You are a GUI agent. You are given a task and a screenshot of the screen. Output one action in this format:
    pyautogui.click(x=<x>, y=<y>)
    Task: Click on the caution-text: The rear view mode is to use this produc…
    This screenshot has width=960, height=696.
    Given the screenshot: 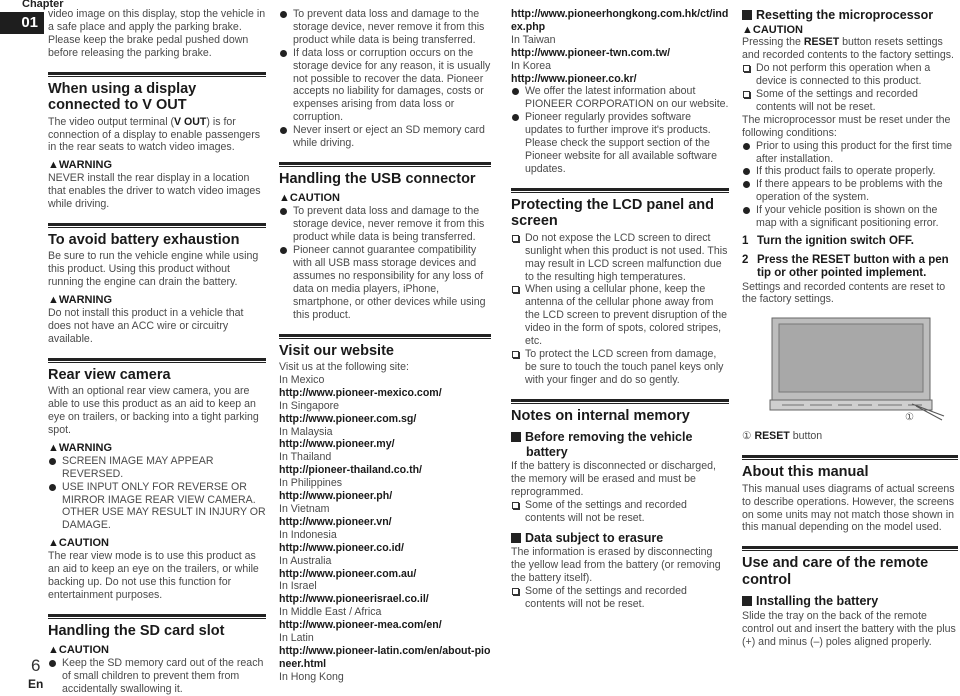 What is the action you would take?
    pyautogui.click(x=153, y=575)
    